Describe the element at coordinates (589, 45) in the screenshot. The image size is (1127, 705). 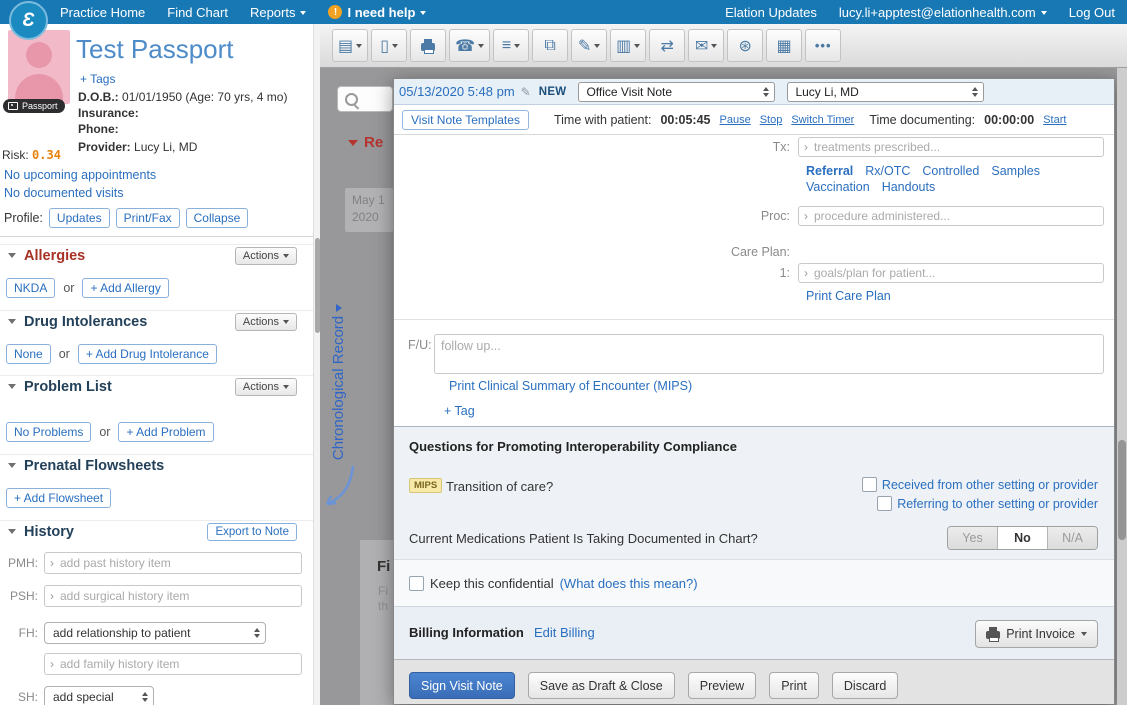
I see `edit-button: ✎` at that location.